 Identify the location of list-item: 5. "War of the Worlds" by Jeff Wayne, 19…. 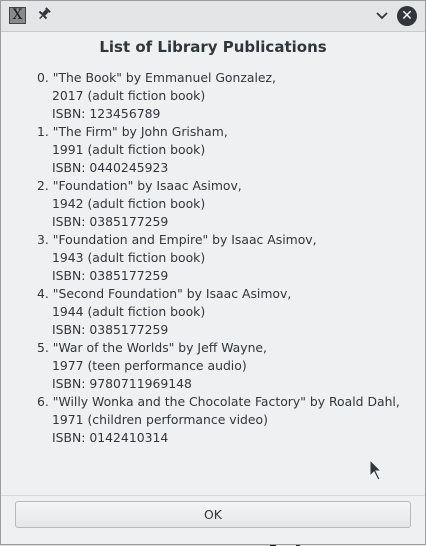
(218, 366).